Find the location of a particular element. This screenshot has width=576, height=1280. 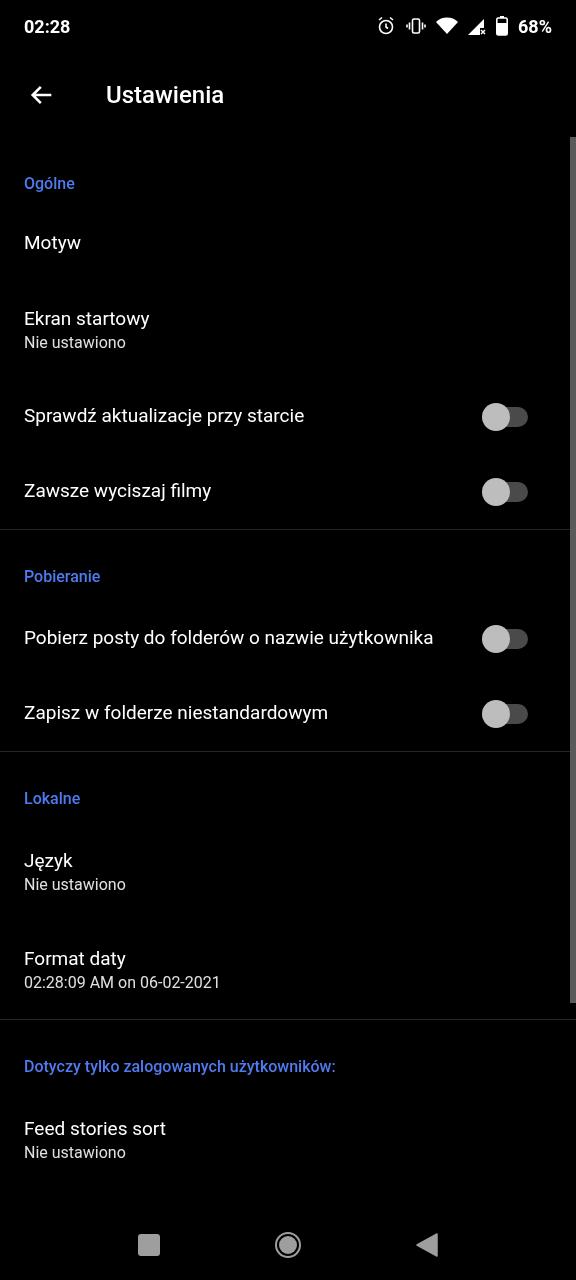

item-title: Sprawdź aktualizacje przy starcie is located at coordinates (164, 416).